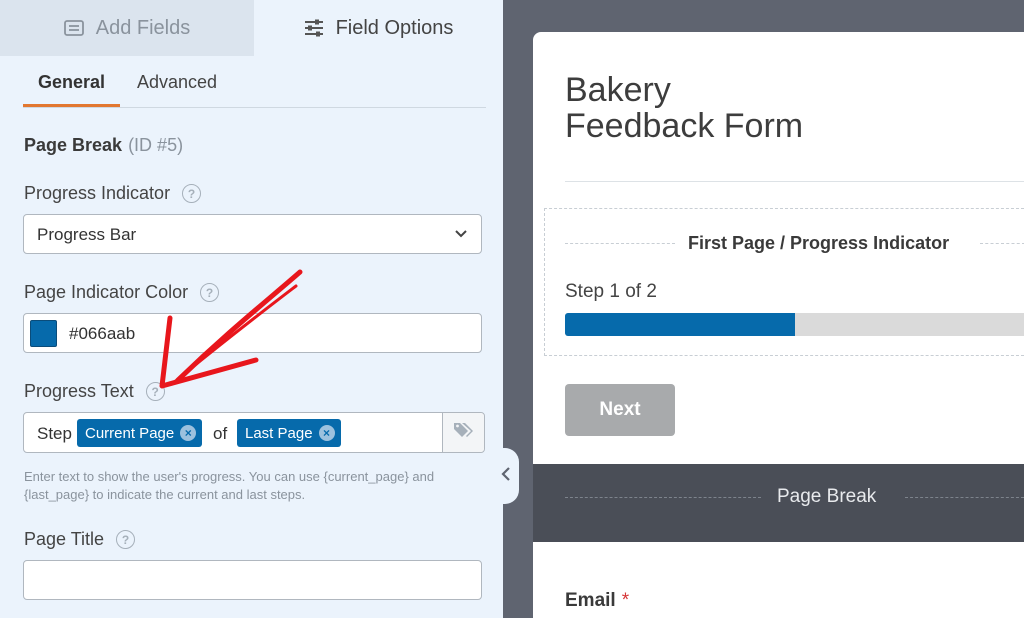 The width and height of the screenshot is (1024, 618). Describe the element at coordinates (79, 391) in the screenshot. I see `progress-text-label: Progress Text` at that location.